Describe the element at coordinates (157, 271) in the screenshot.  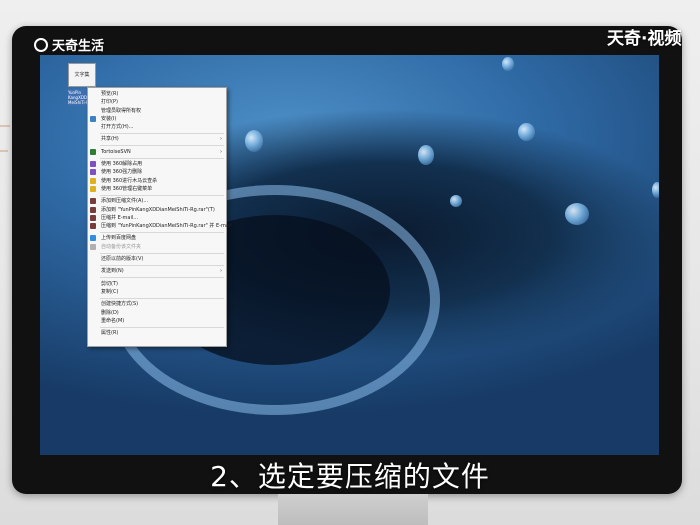
I see `menu-item: 发送到(N) ›` at that location.